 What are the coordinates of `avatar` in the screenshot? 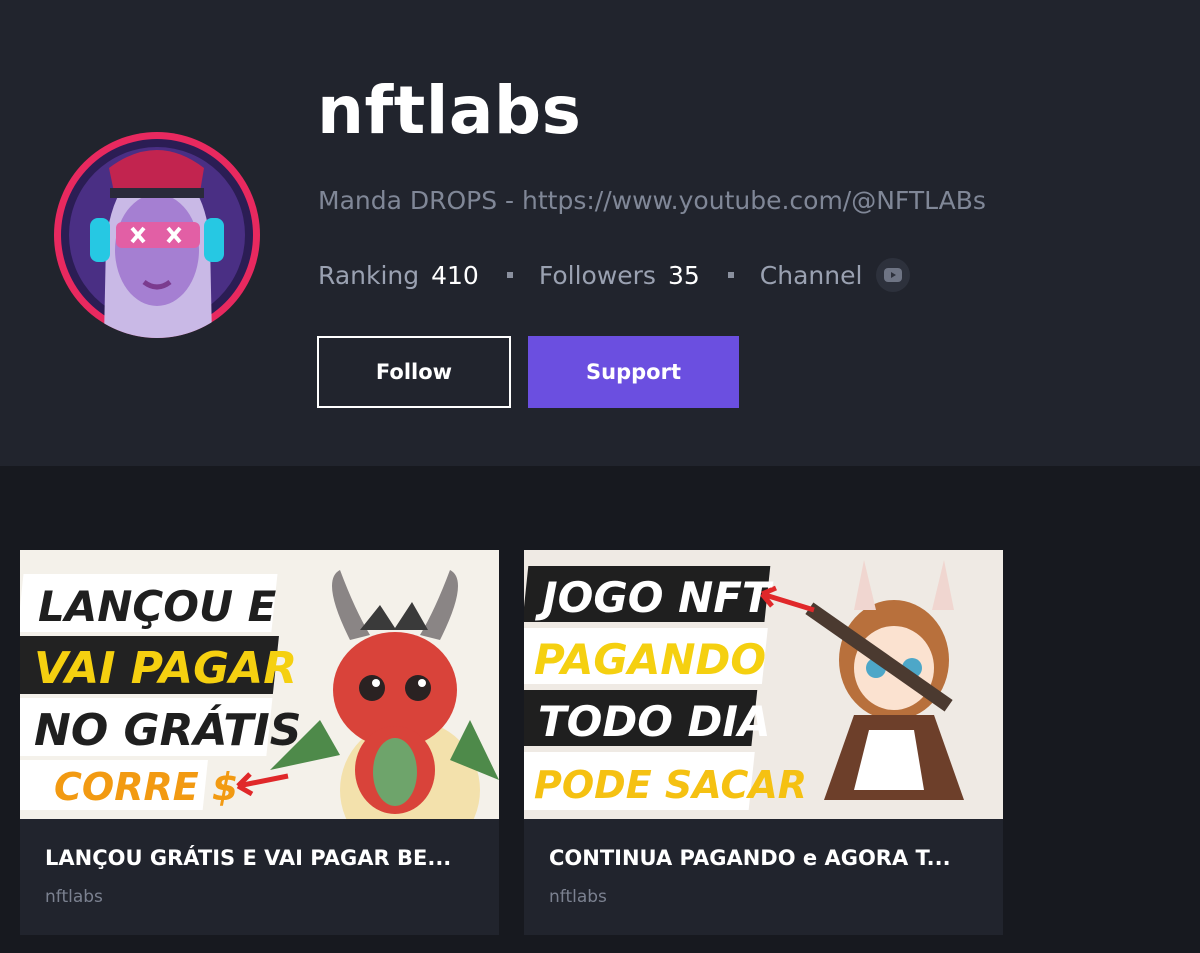 It's located at (157, 235).